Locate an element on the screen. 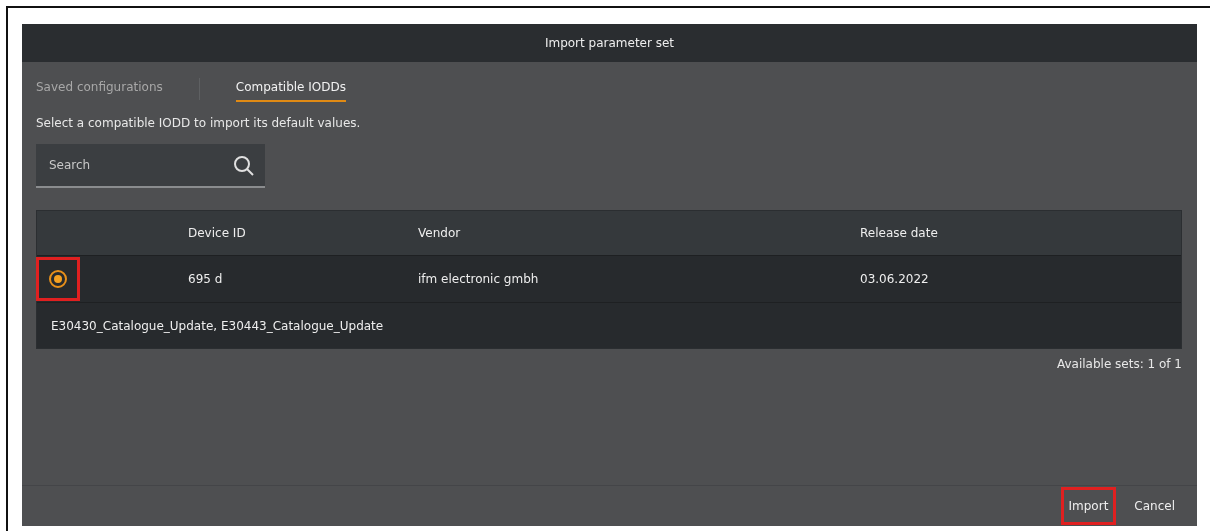 This screenshot has height=531, width=1210. instruction-text: Select a compatible IODD to import its default values. is located at coordinates (199, 123).